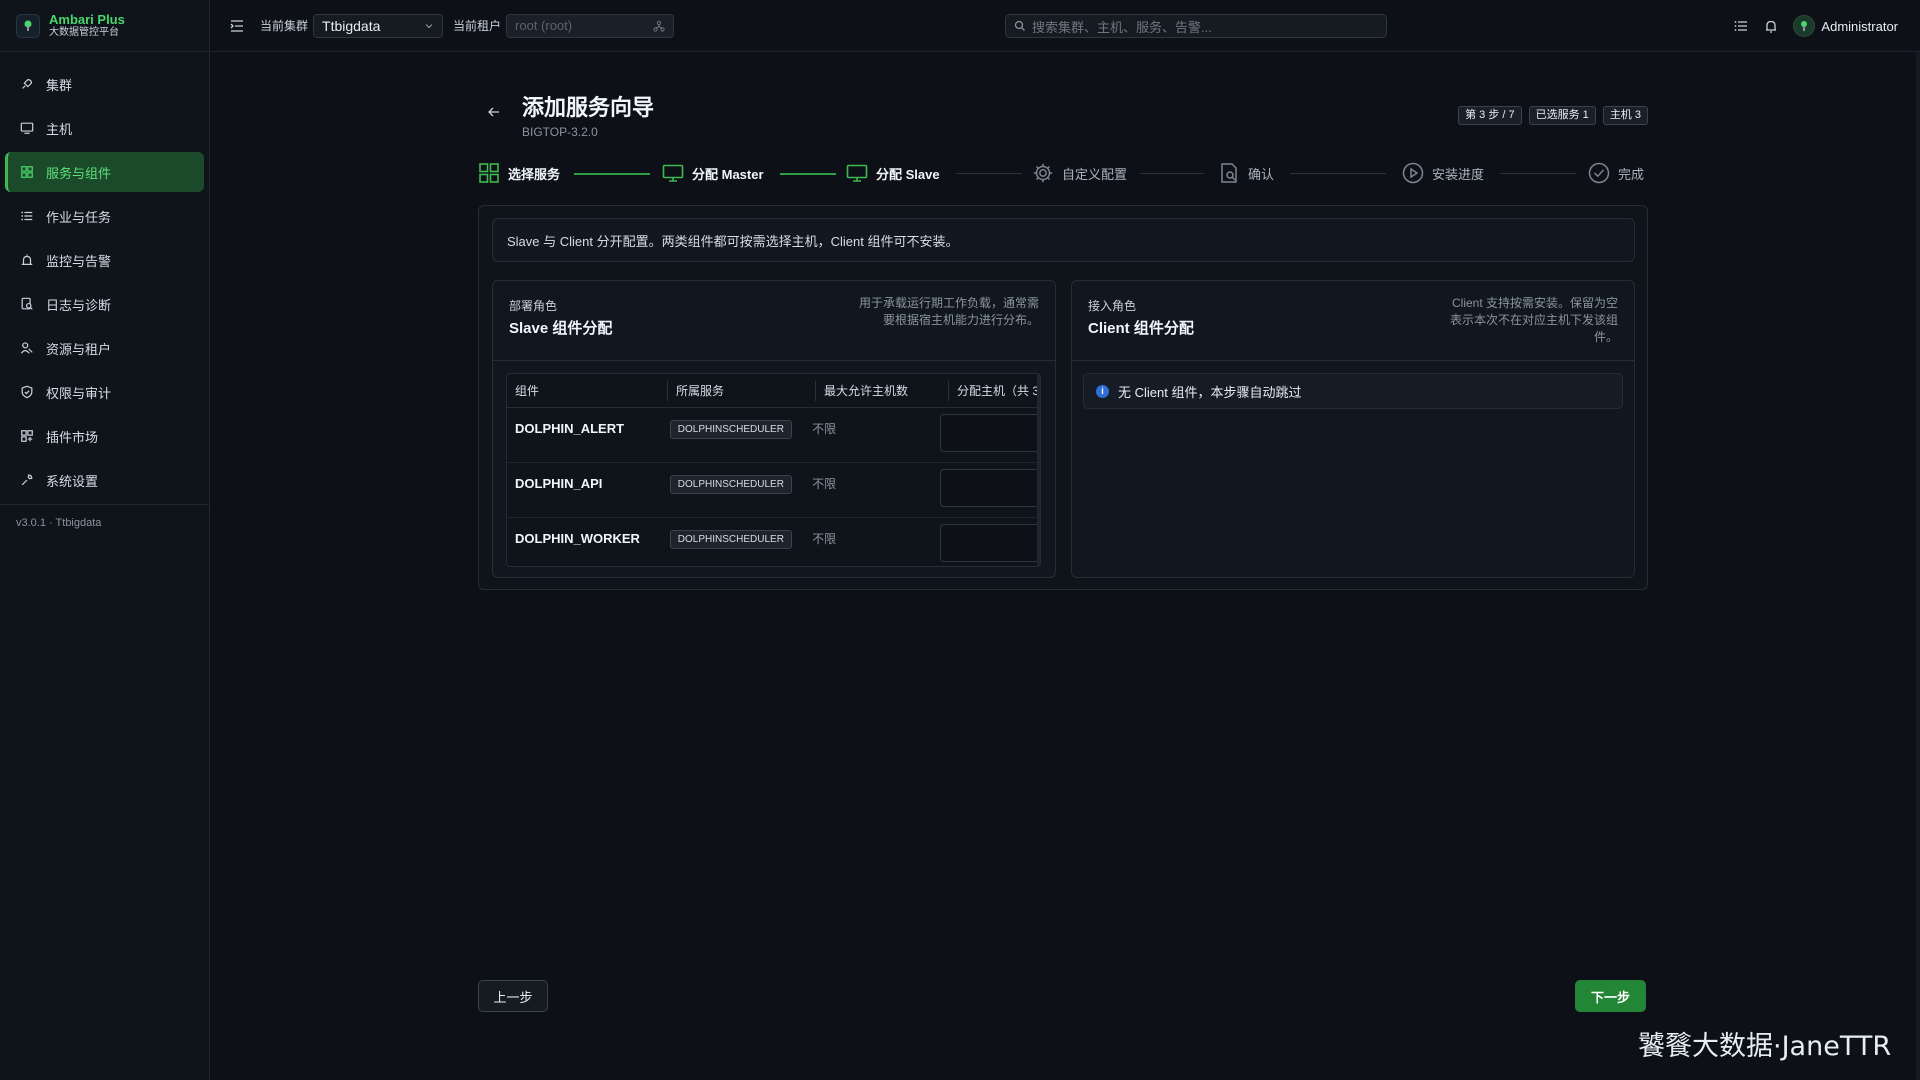  What do you see at coordinates (79, 261) in the screenshot?
I see `sidebar-item-label: 监控与告警` at bounding box center [79, 261].